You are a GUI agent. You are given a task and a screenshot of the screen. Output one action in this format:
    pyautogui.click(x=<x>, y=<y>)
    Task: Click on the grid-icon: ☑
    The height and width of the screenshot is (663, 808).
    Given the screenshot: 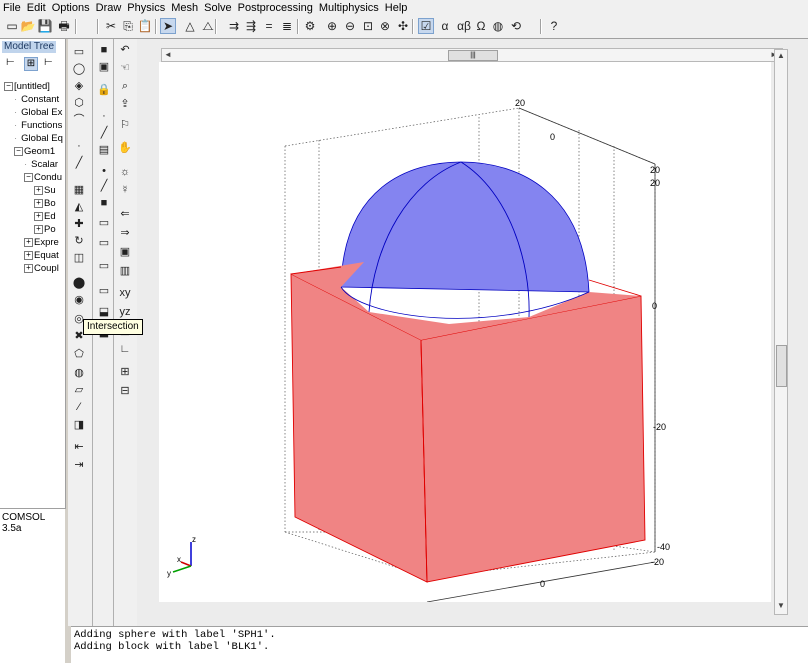 What is the action you would take?
    pyautogui.click(x=426, y=26)
    